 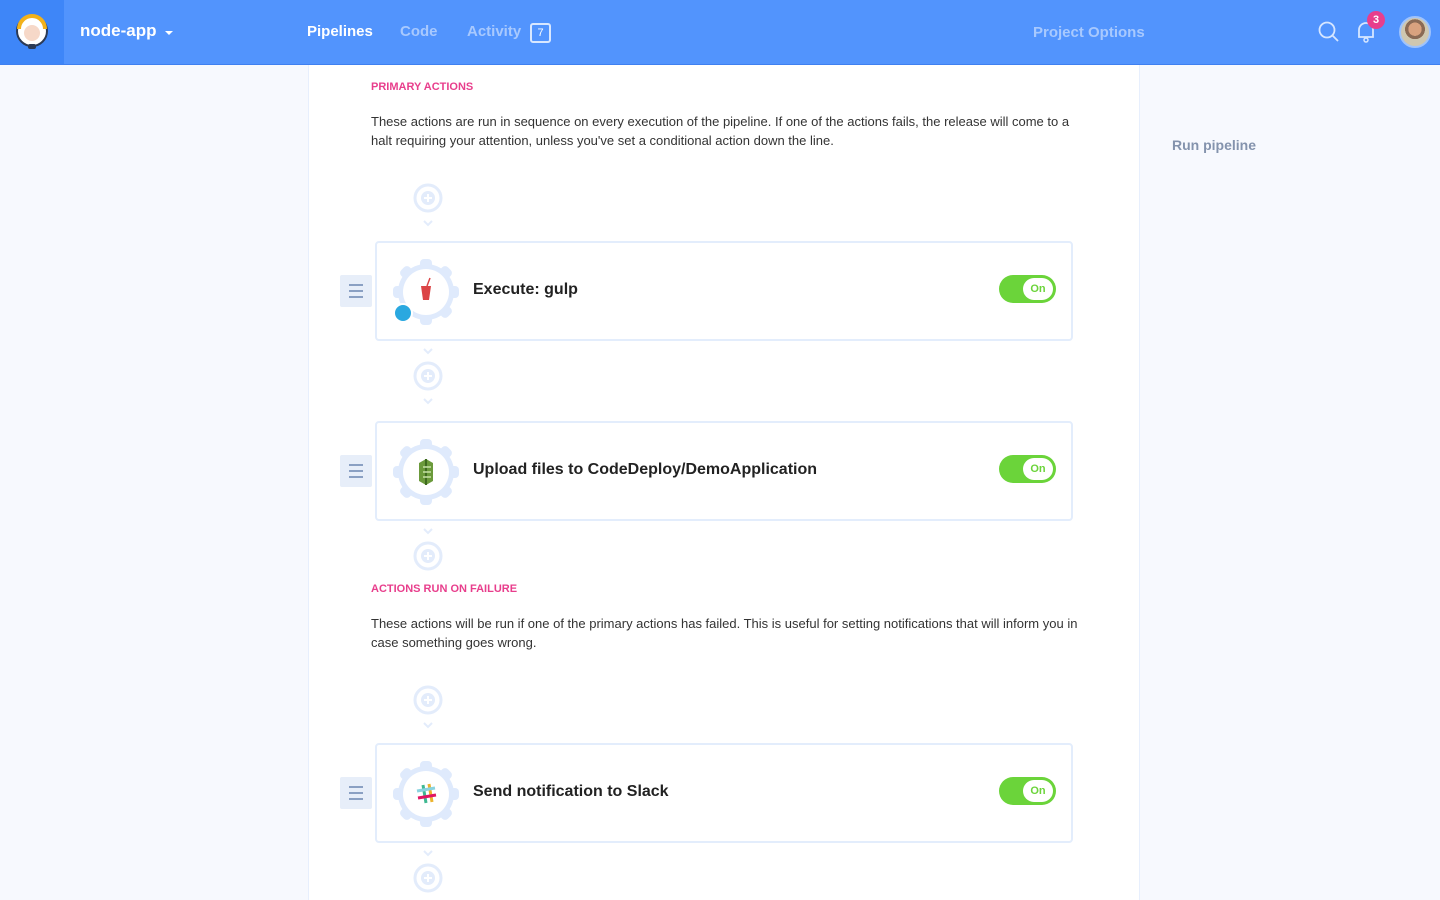 What do you see at coordinates (494, 31) in the screenshot?
I see `tab-activity: Activity` at bounding box center [494, 31].